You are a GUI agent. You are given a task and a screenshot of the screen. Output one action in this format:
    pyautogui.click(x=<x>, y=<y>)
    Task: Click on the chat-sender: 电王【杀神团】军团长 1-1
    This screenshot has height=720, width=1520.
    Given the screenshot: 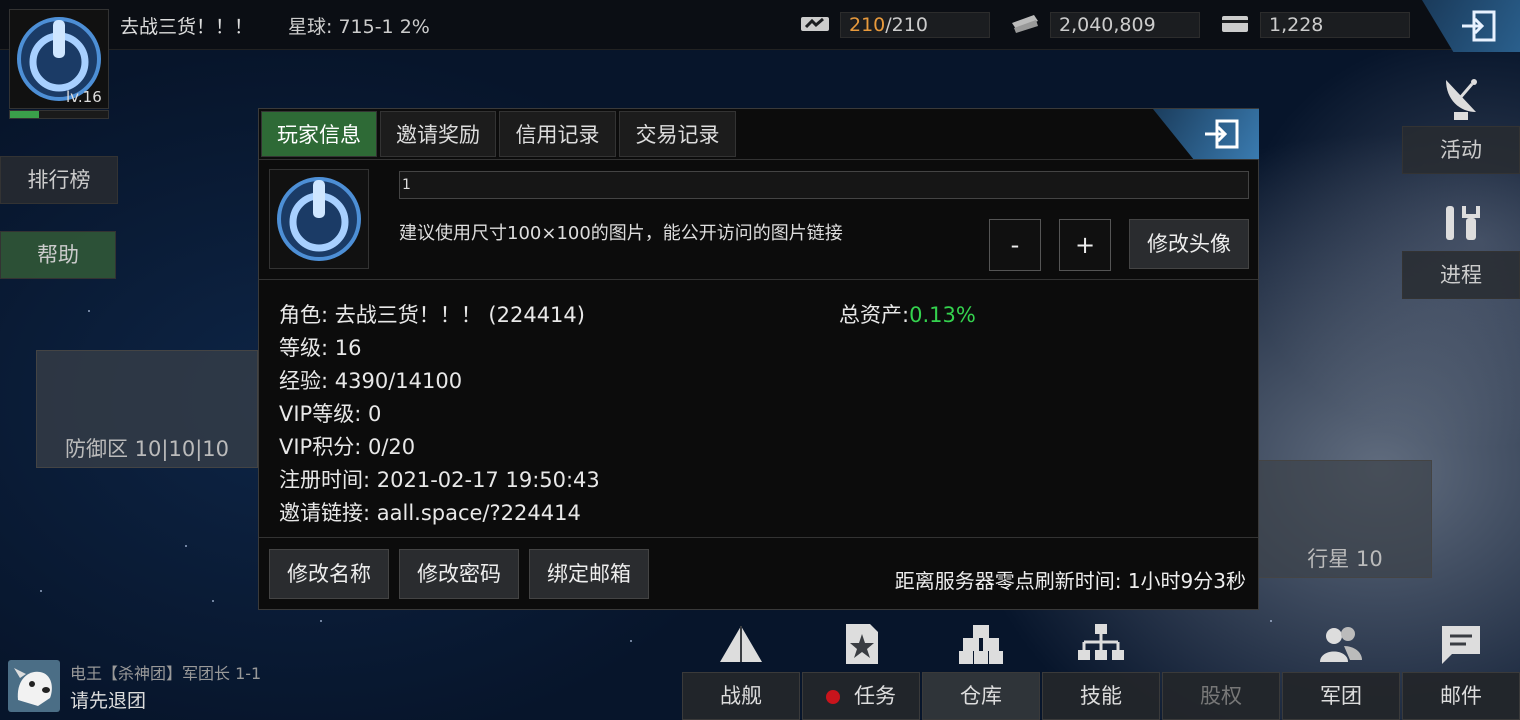 What is the action you would take?
    pyautogui.click(x=166, y=673)
    